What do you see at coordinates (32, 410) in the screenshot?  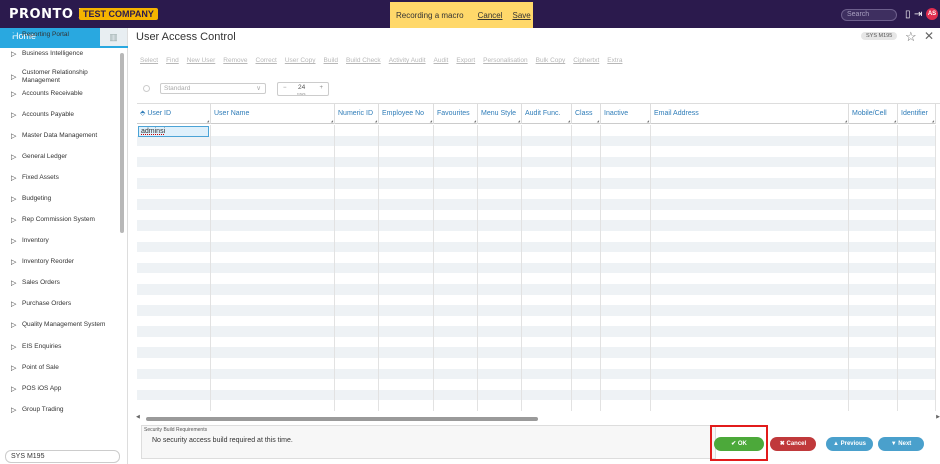 I see `sidebar-item: ▷ Group Trading` at bounding box center [32, 410].